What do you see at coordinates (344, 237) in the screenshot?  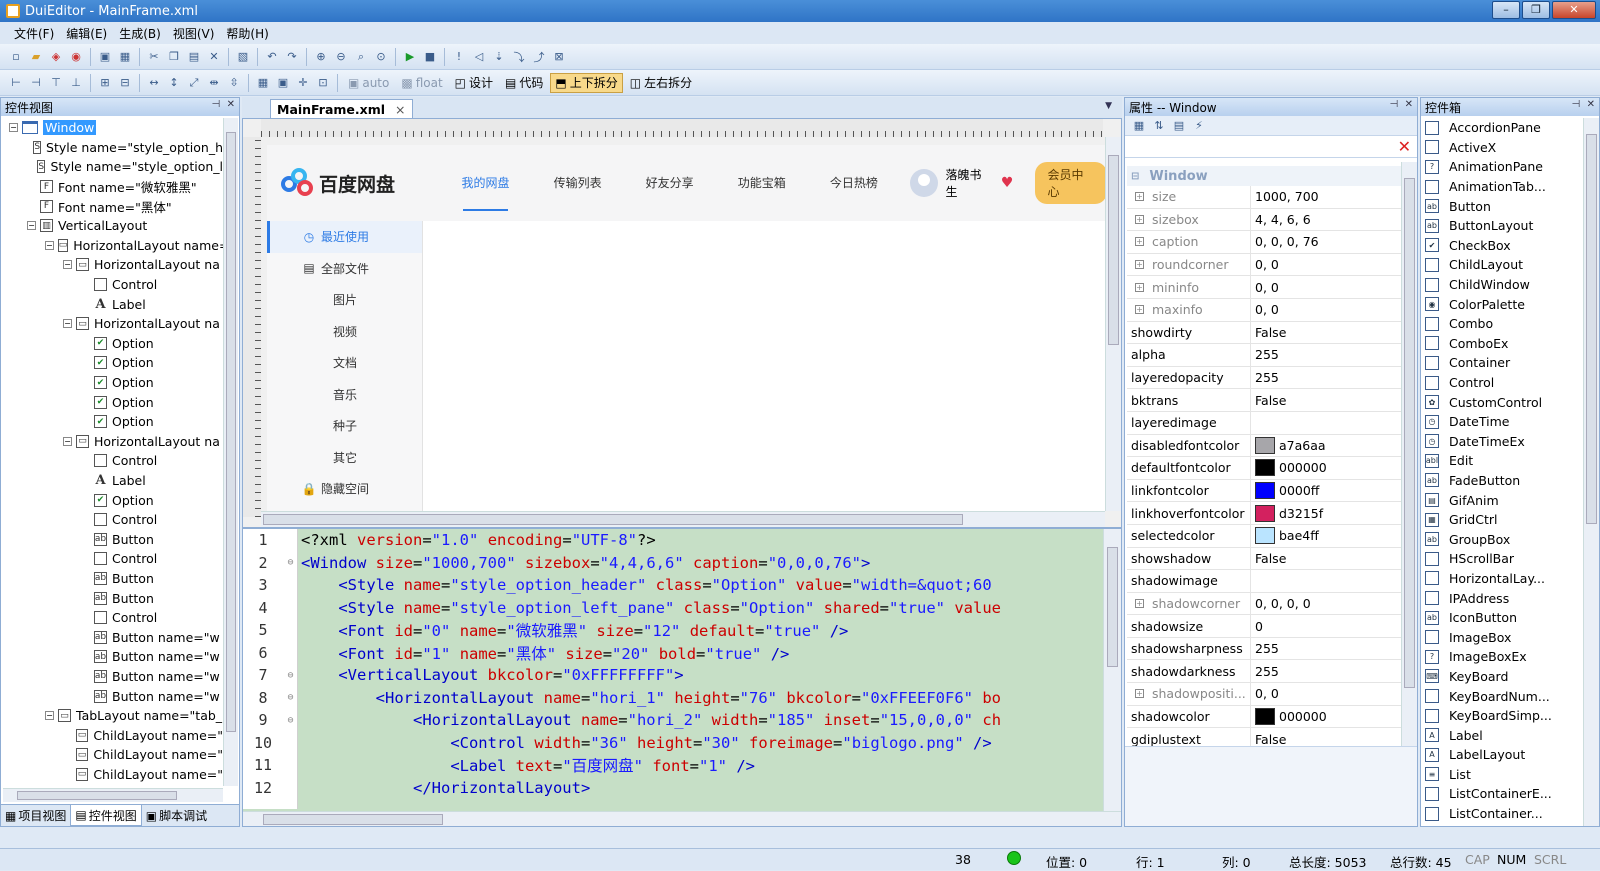 I see `sidebar-item: ◷ 最近使用` at bounding box center [344, 237].